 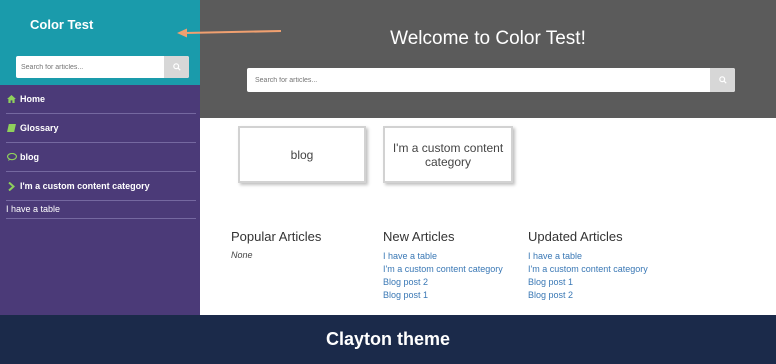 I want to click on theme-caption: Clayton theme, so click(x=388, y=339).